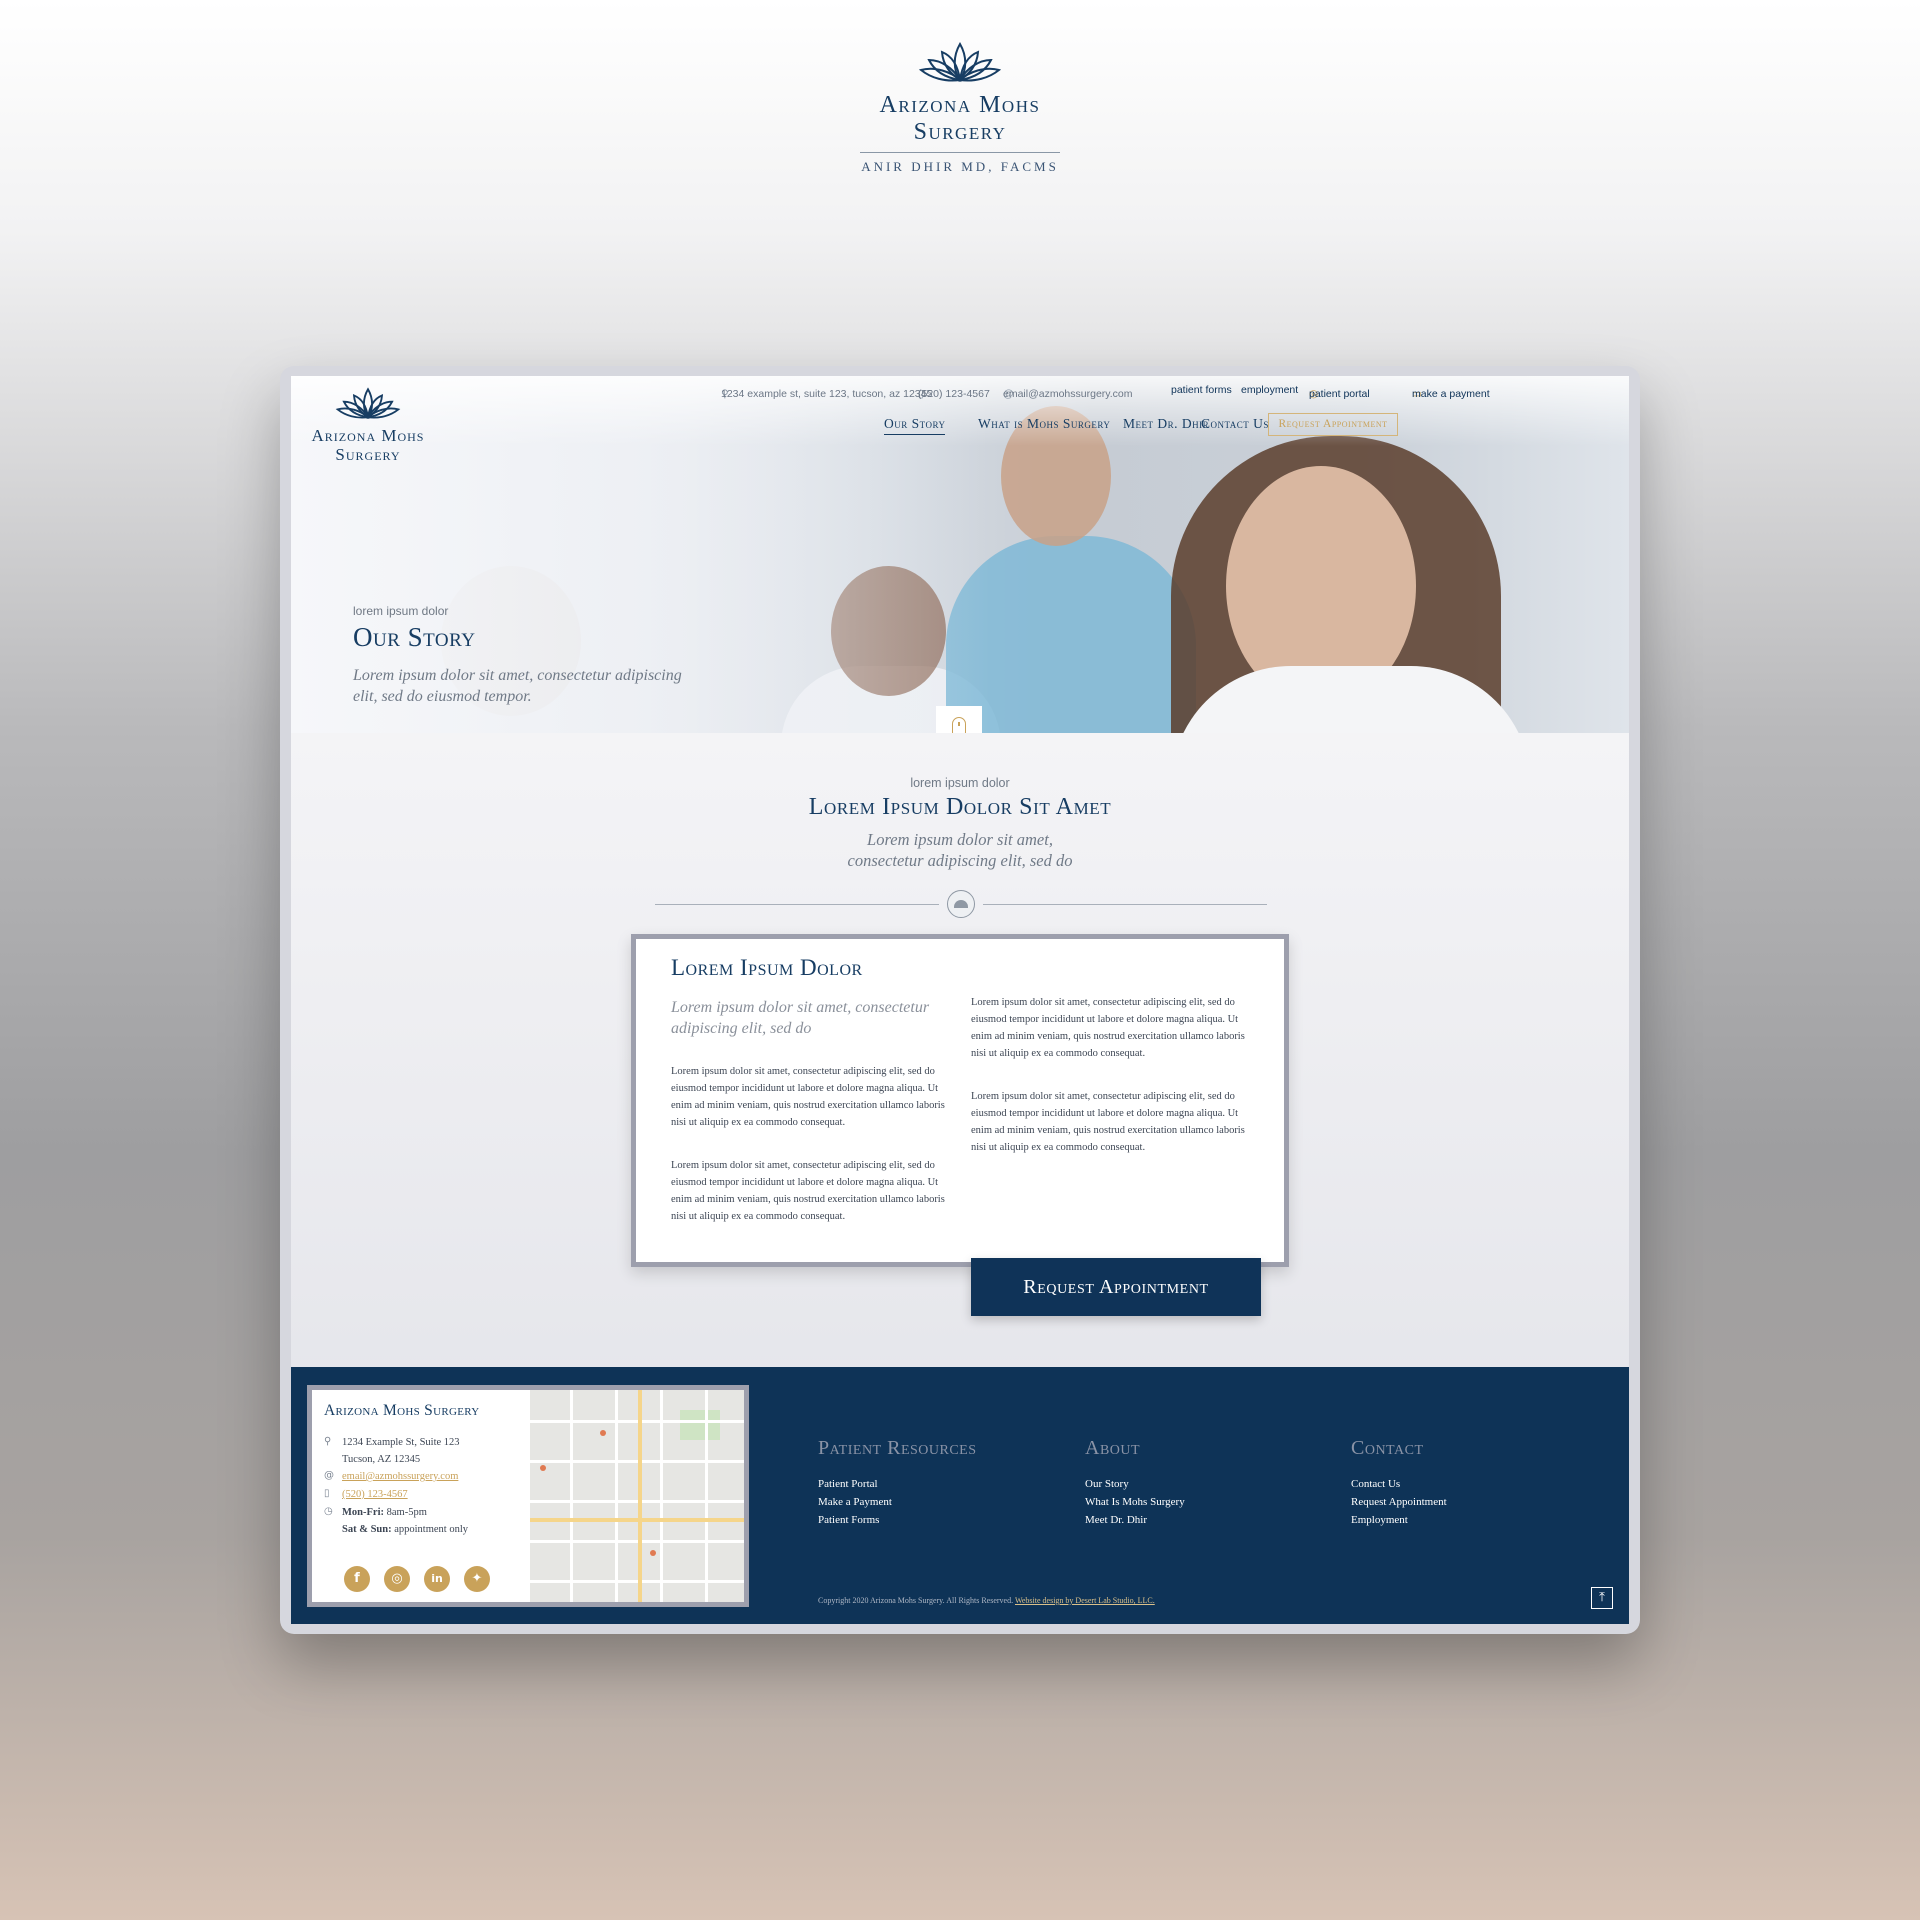 The height and width of the screenshot is (1920, 1920). Describe the element at coordinates (375, 1494) in the screenshot. I see `contact-phone-link: (520) 123-4567` at that location.